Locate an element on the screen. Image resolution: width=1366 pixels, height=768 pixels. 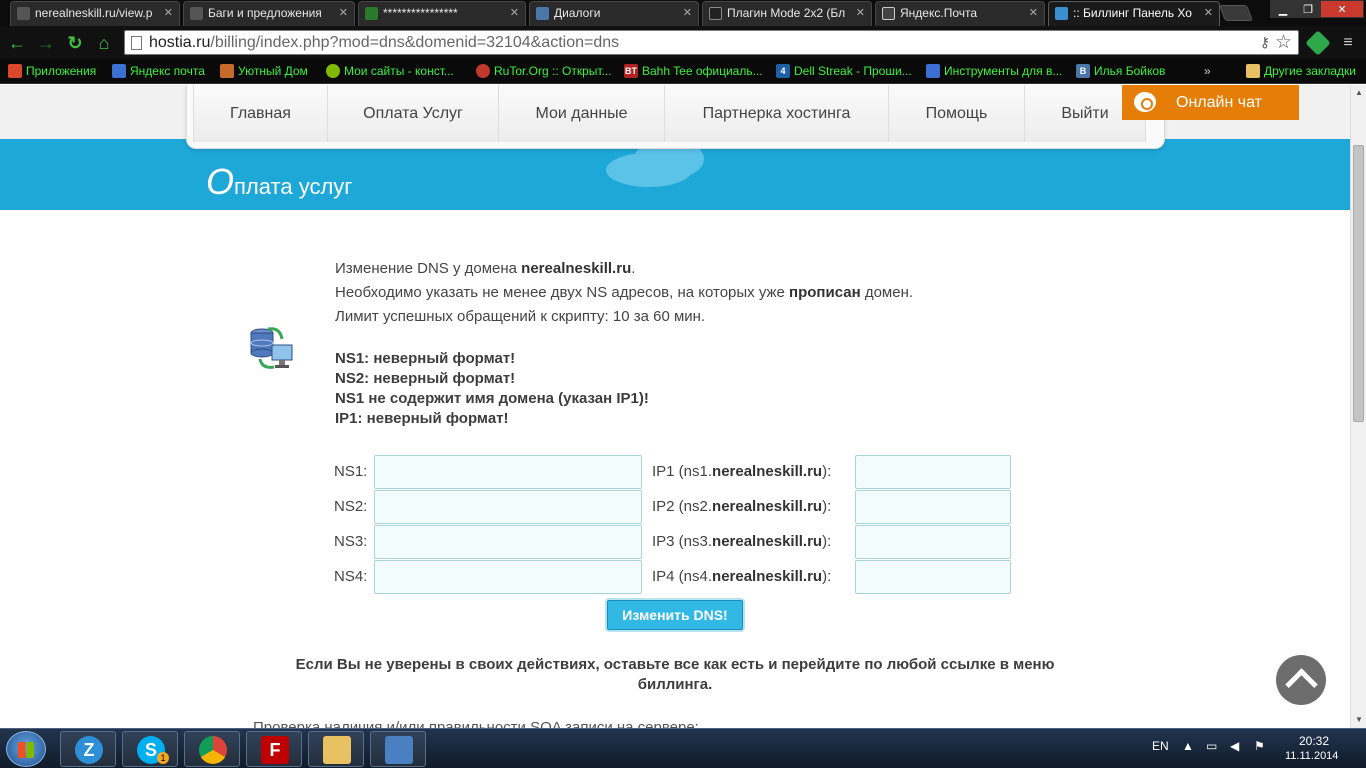
ip4-input is located at coordinates (933, 577).